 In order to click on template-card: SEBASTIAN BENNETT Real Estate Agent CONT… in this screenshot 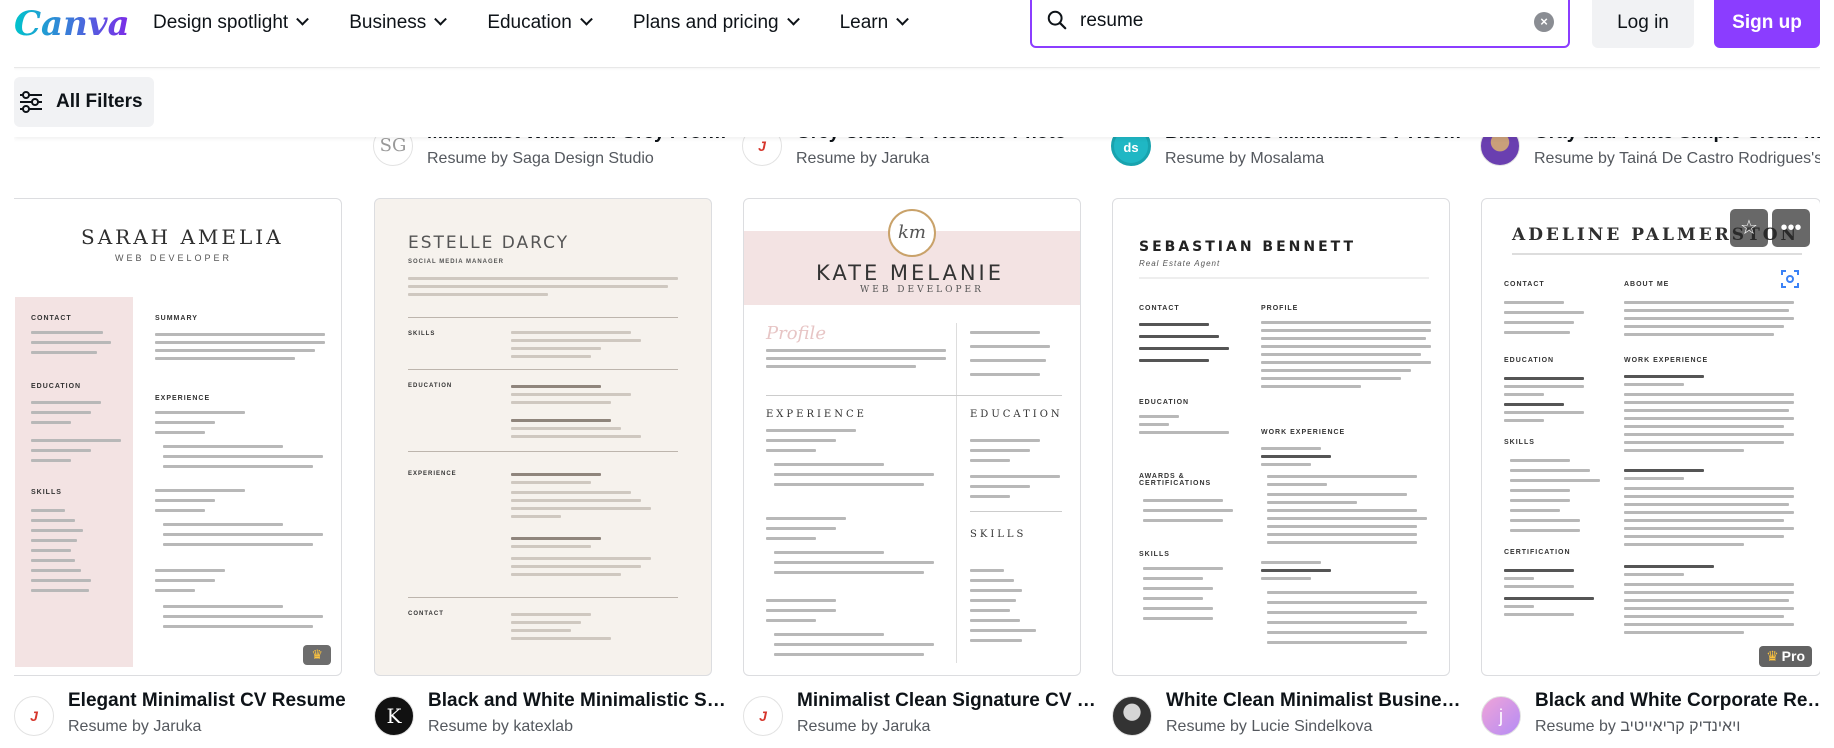, I will do `click(1281, 437)`.